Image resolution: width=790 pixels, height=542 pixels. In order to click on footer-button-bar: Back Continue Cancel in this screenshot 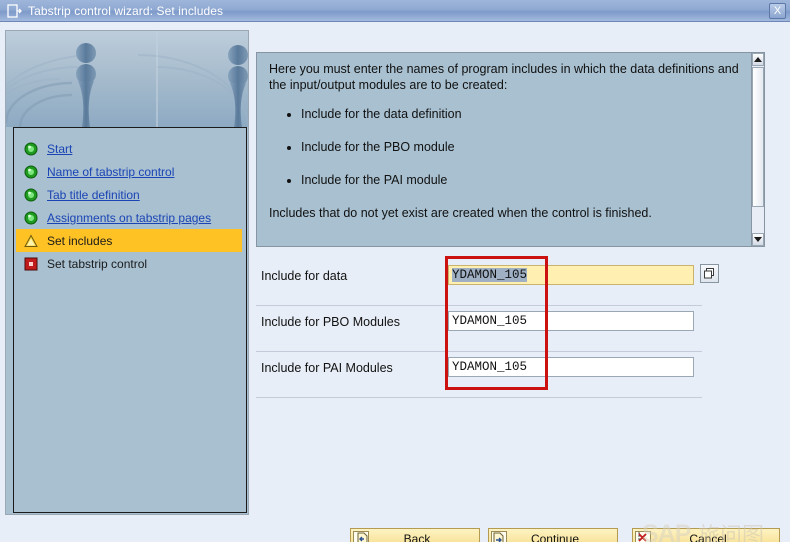, I will do `click(395, 526)`.